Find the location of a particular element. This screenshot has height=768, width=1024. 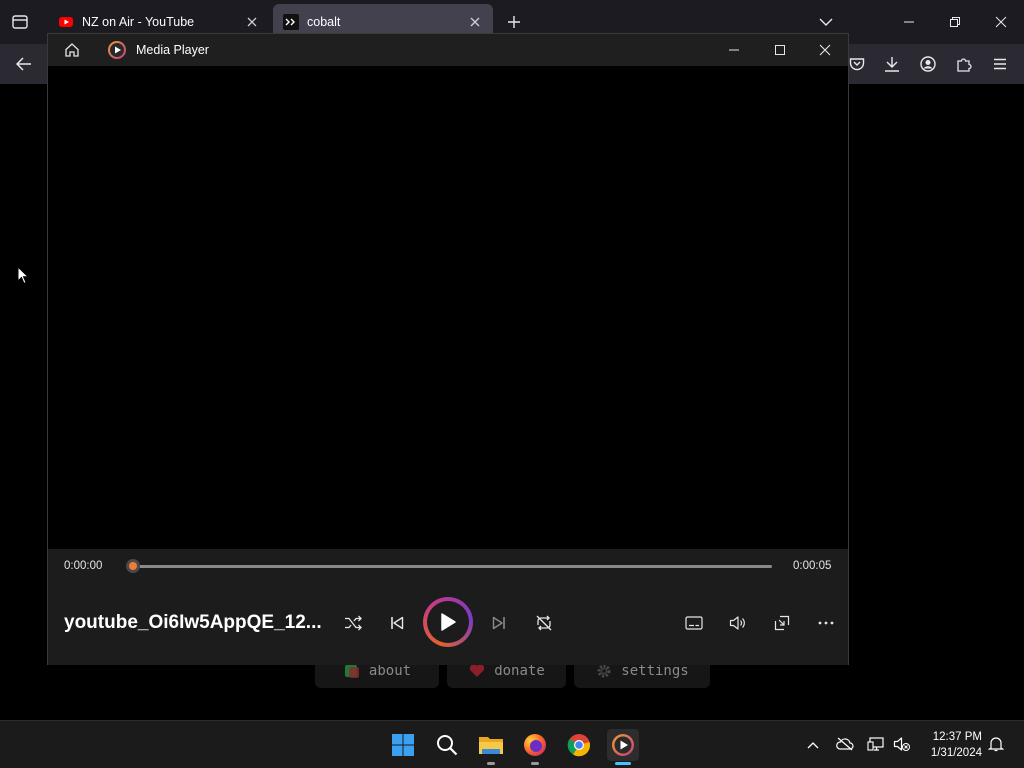

donate-label: donate is located at coordinates (519, 671).